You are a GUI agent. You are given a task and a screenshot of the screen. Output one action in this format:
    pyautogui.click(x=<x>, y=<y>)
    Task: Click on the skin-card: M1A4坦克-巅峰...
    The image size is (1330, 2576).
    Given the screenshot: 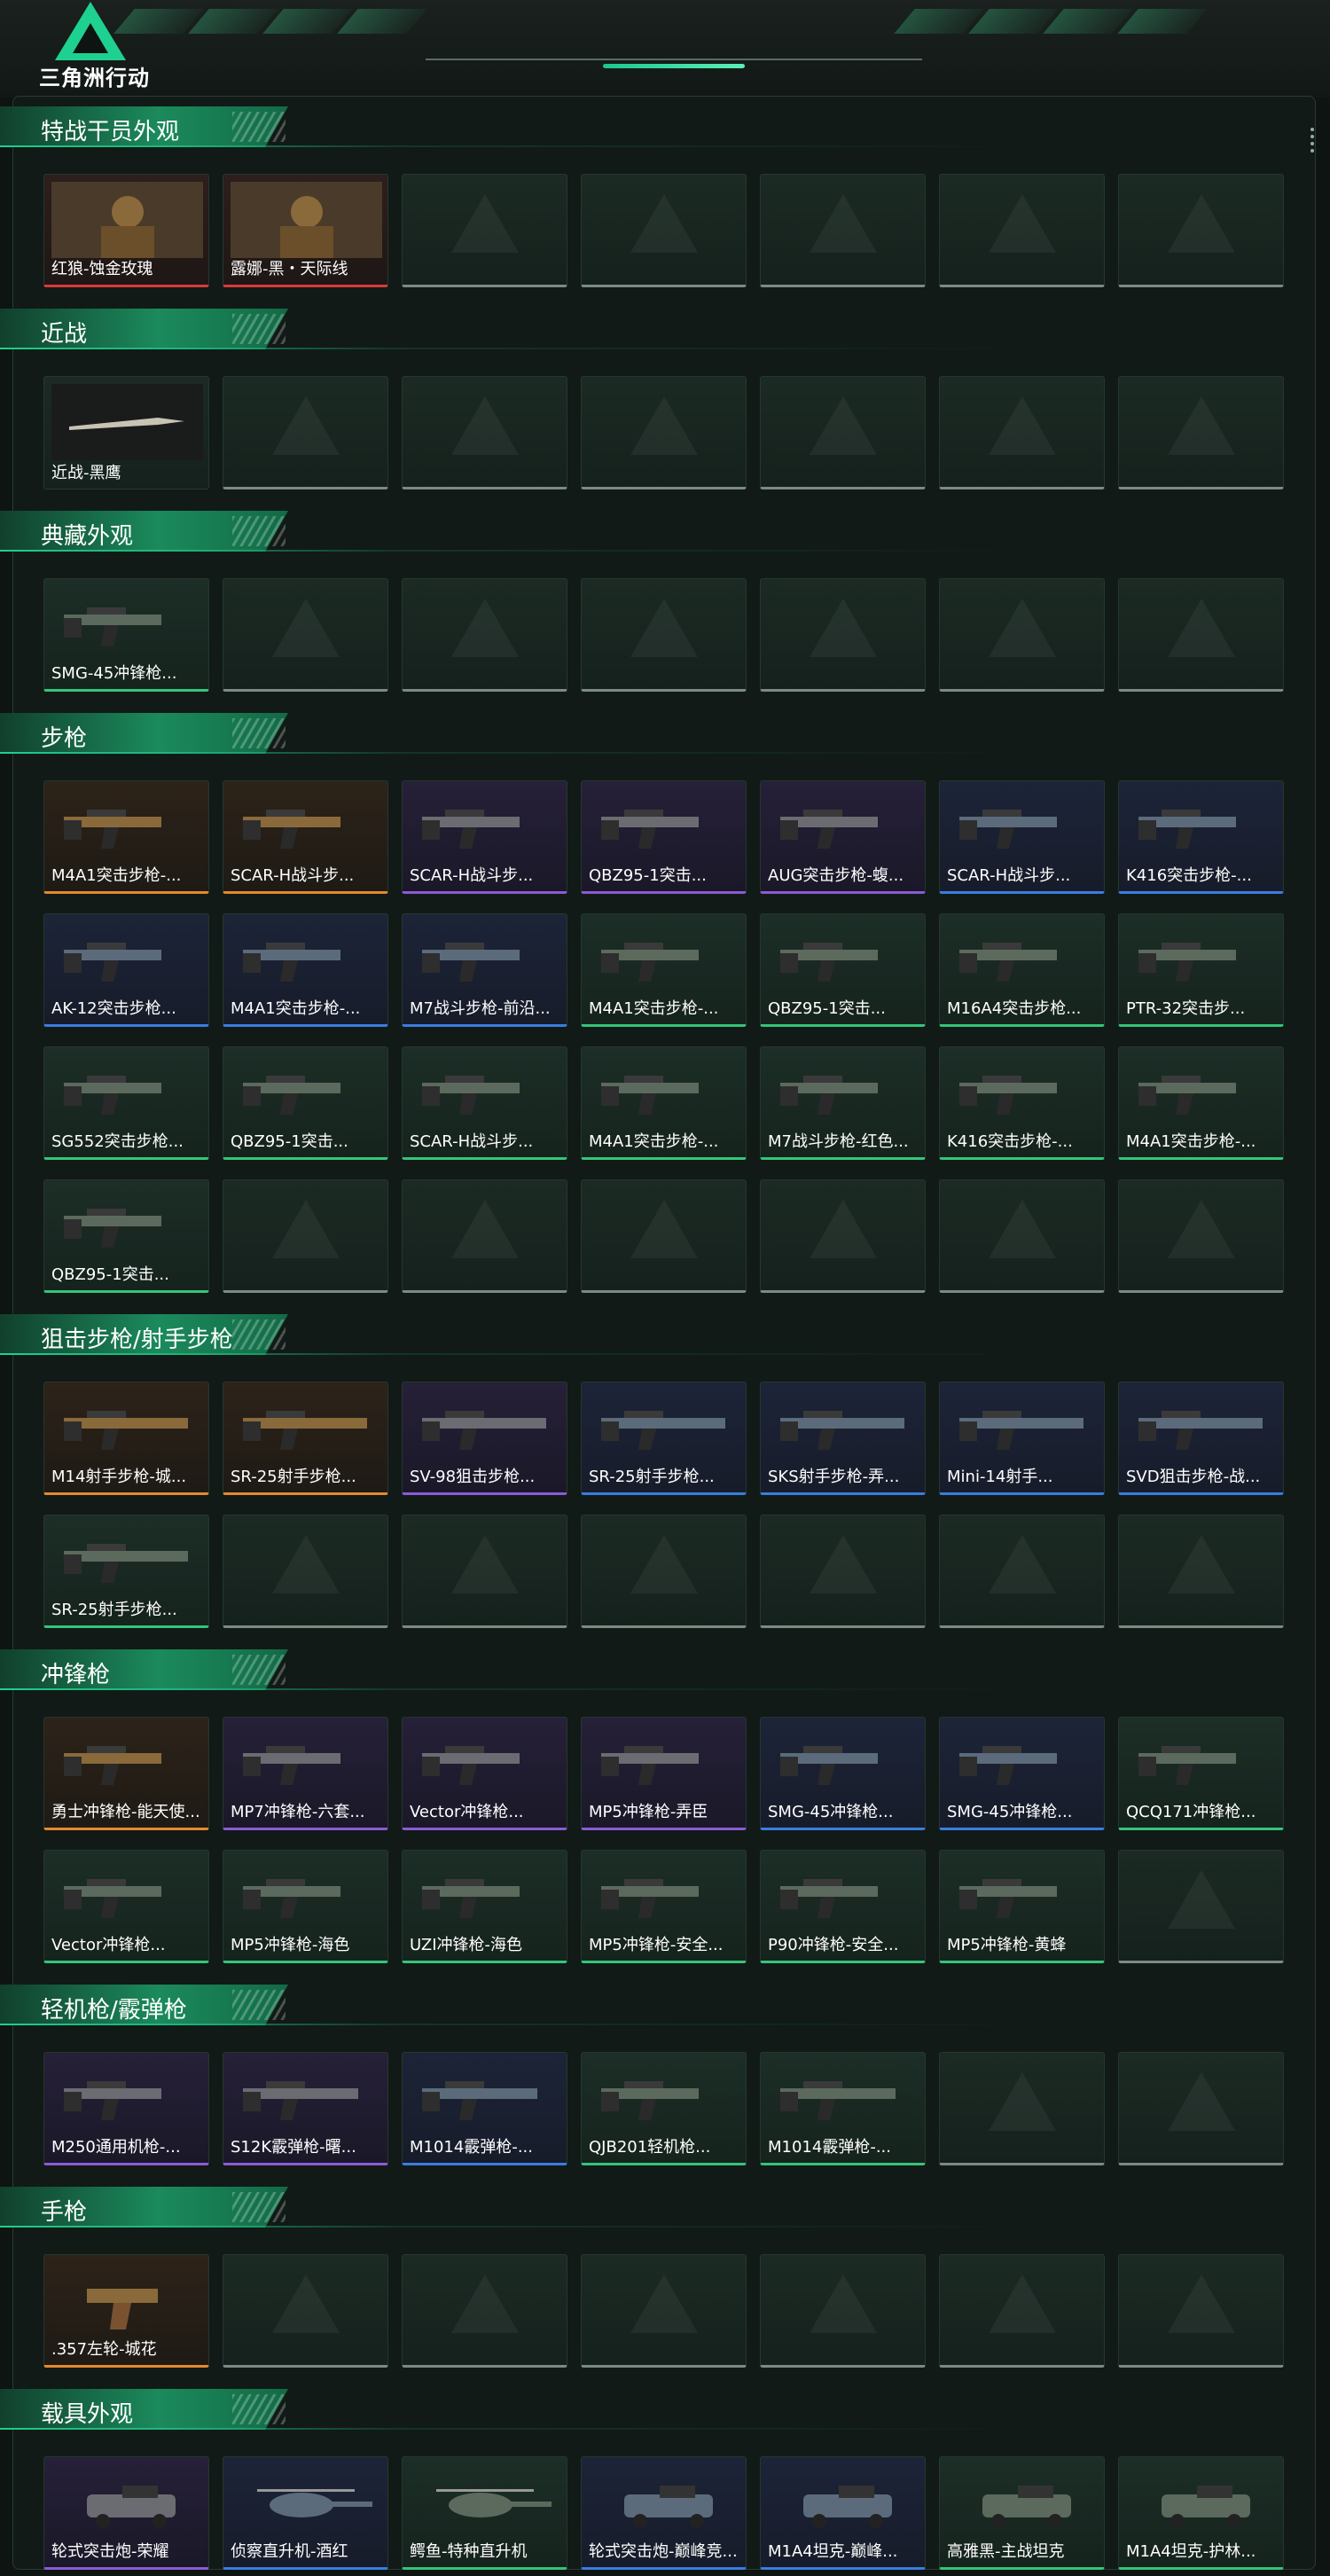 What is the action you would take?
    pyautogui.click(x=843, y=2513)
    